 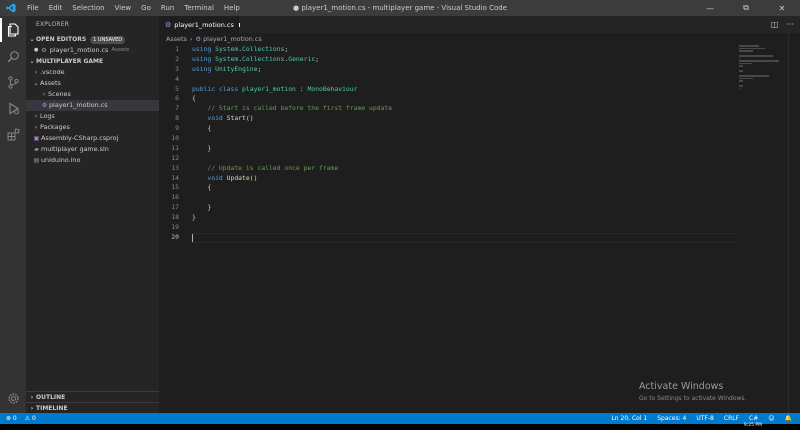 I want to click on tab-label: player1_motion.cs, so click(x=204, y=24).